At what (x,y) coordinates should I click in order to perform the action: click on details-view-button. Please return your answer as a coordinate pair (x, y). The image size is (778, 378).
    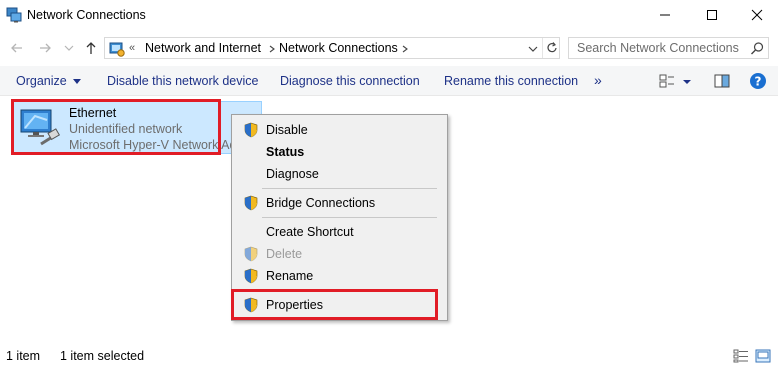
    Looking at the image, I should click on (741, 356).